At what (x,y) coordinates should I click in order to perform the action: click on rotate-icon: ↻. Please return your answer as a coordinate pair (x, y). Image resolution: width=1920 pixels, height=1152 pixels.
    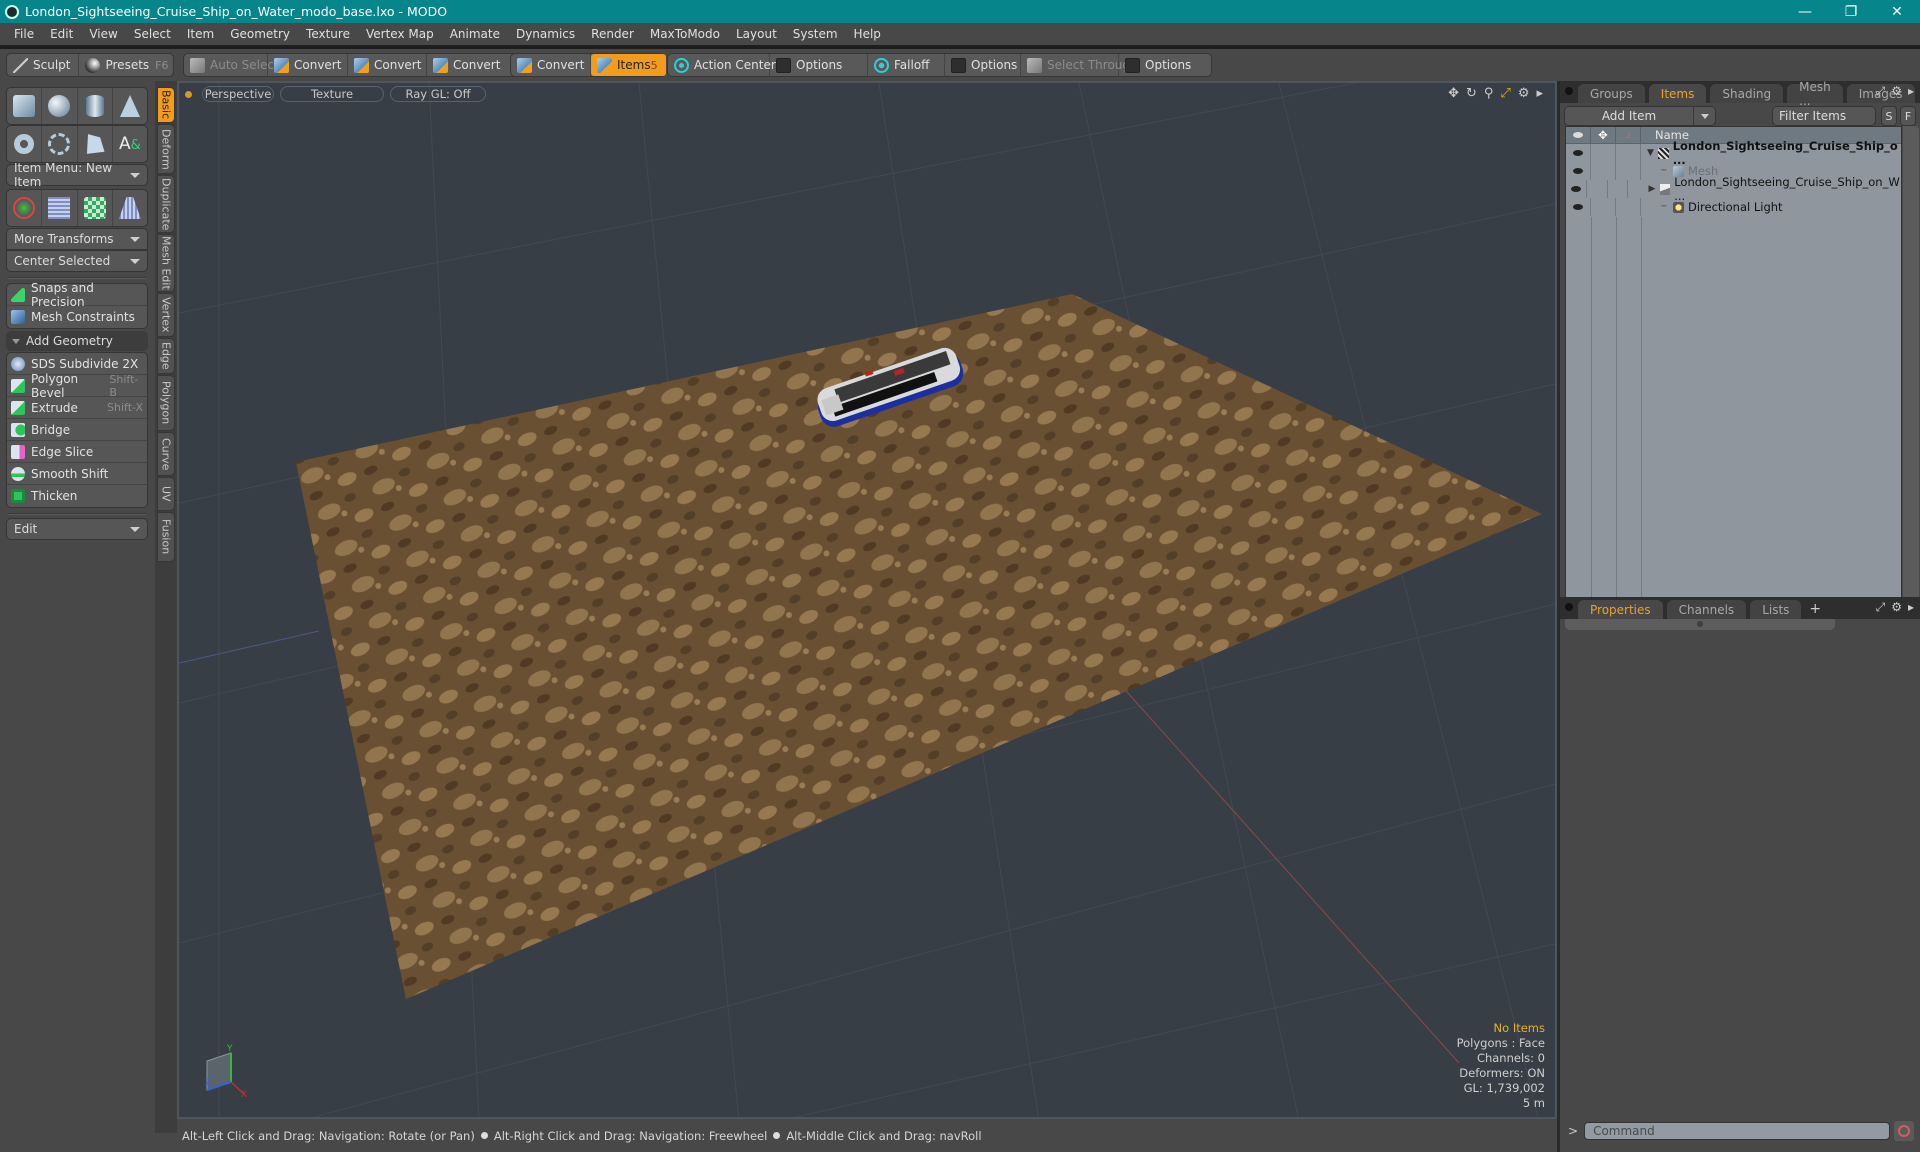
    Looking at the image, I should click on (1471, 93).